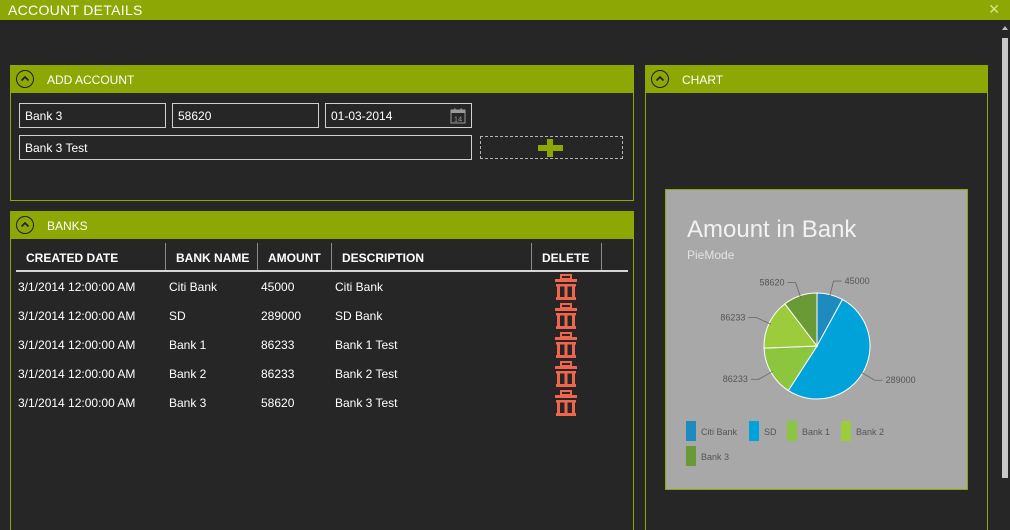  Describe the element at coordinates (245, 115) in the screenshot. I see `amount-input: 58620` at that location.